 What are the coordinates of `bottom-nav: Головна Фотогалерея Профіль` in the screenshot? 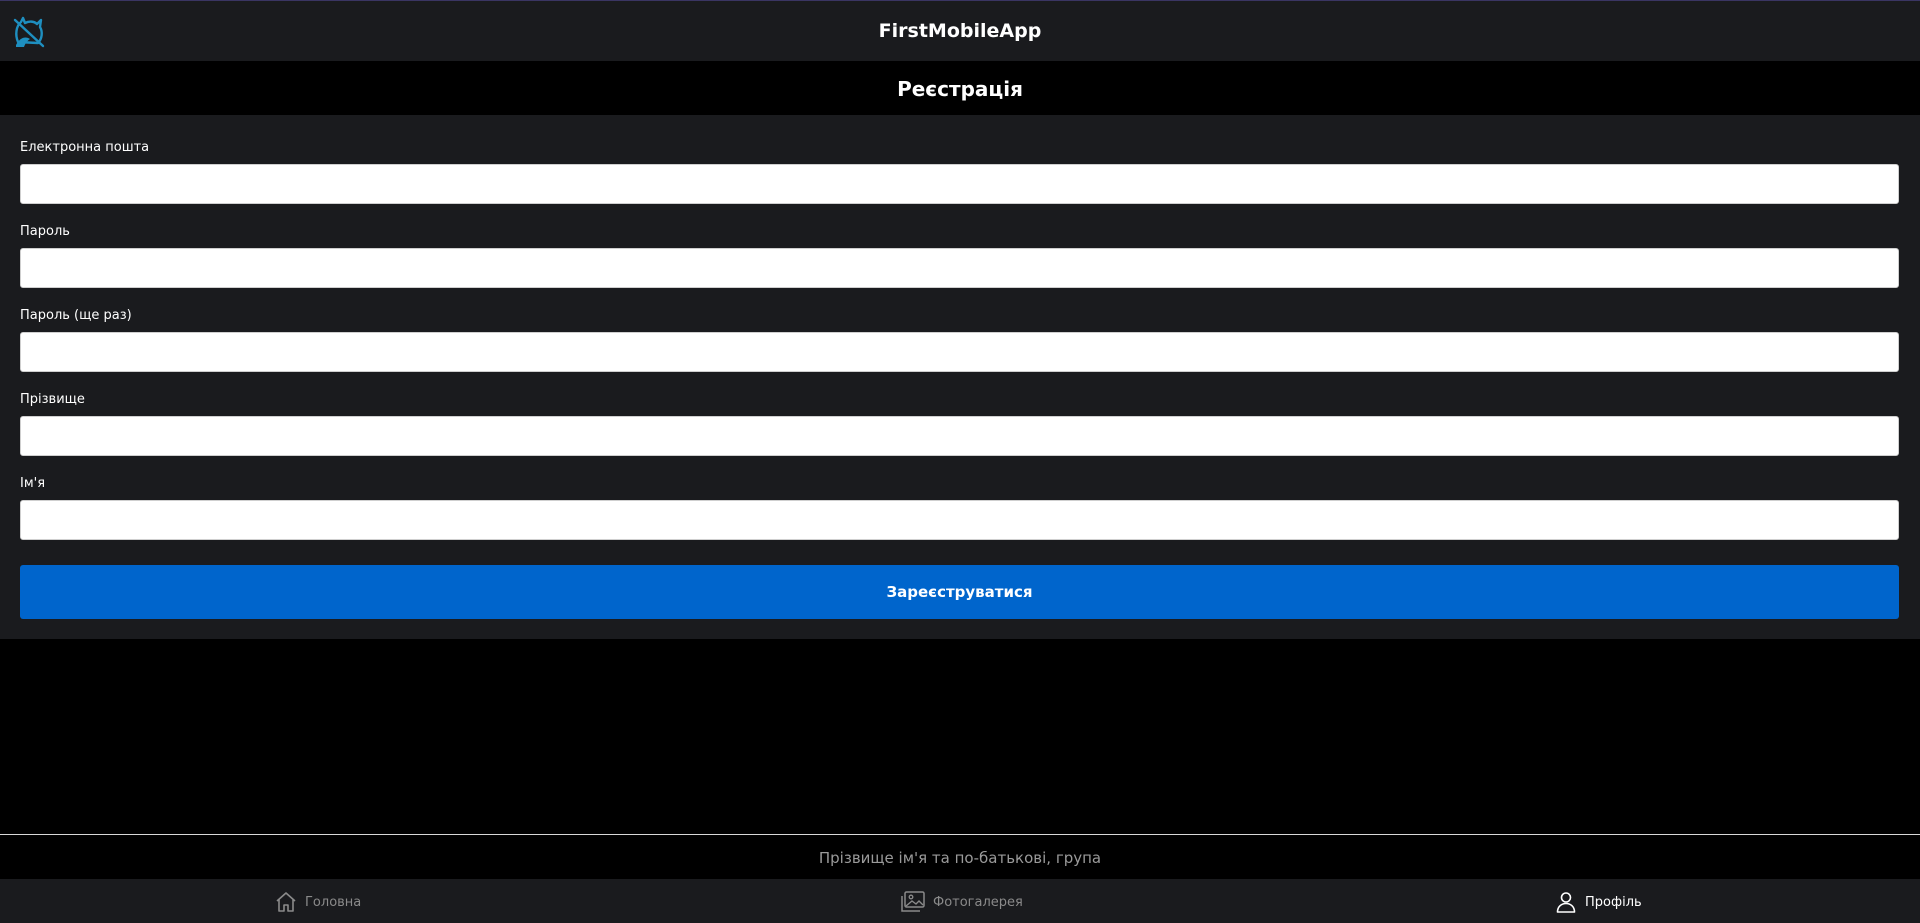 It's located at (960, 901).